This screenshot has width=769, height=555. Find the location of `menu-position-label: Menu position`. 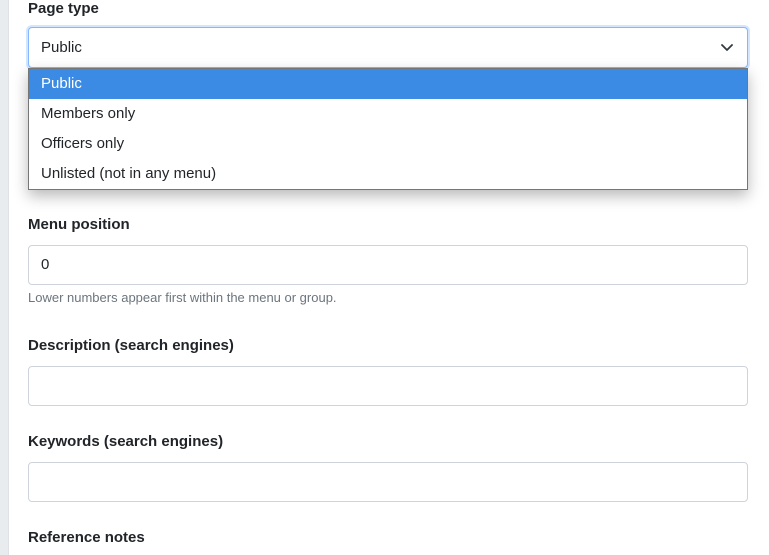

menu-position-label: Menu position is located at coordinates (79, 224).